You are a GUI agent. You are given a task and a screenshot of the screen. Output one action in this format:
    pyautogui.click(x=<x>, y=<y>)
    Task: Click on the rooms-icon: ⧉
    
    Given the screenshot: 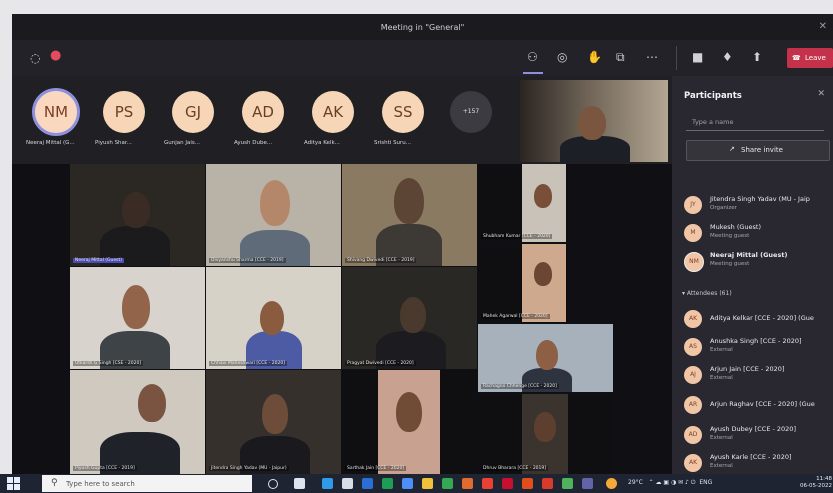 What is the action you would take?
    pyautogui.click(x=620, y=57)
    